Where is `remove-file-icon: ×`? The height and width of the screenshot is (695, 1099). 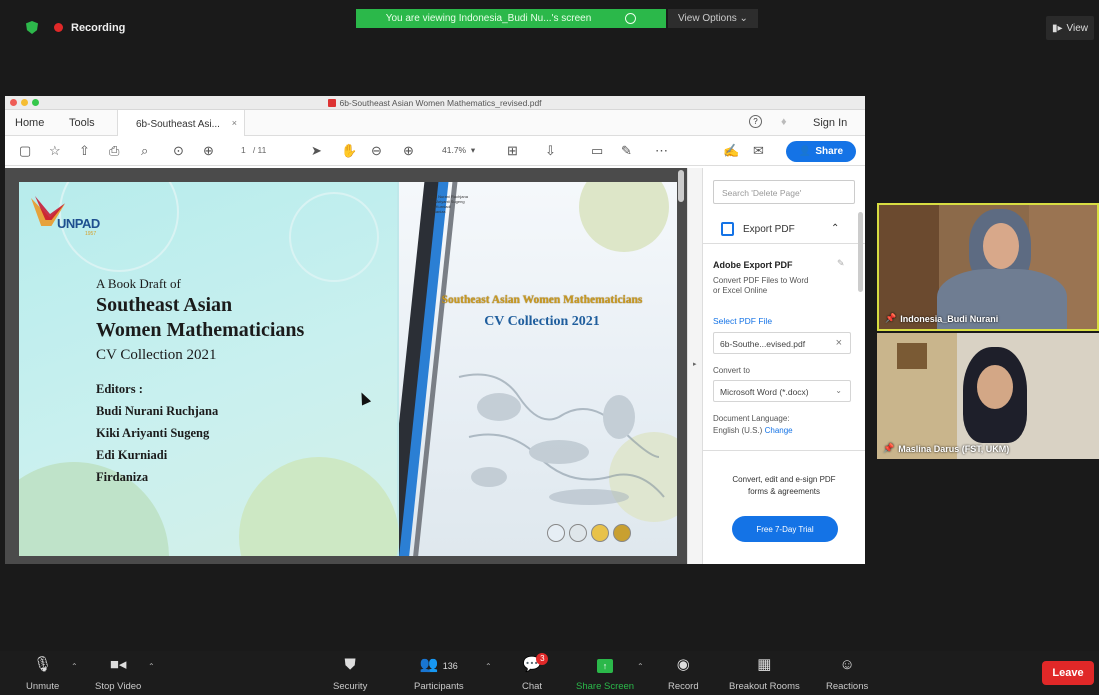 remove-file-icon: × is located at coordinates (839, 343).